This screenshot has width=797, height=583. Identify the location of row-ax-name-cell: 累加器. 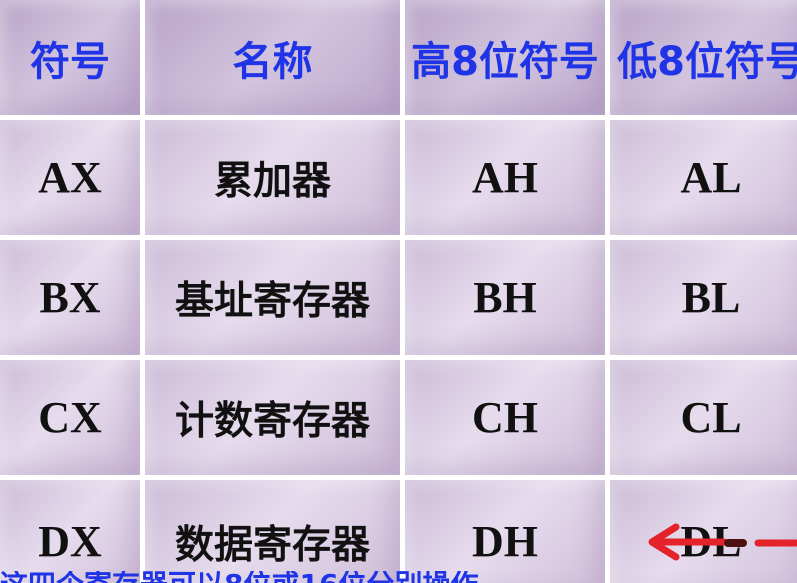
(272, 177).